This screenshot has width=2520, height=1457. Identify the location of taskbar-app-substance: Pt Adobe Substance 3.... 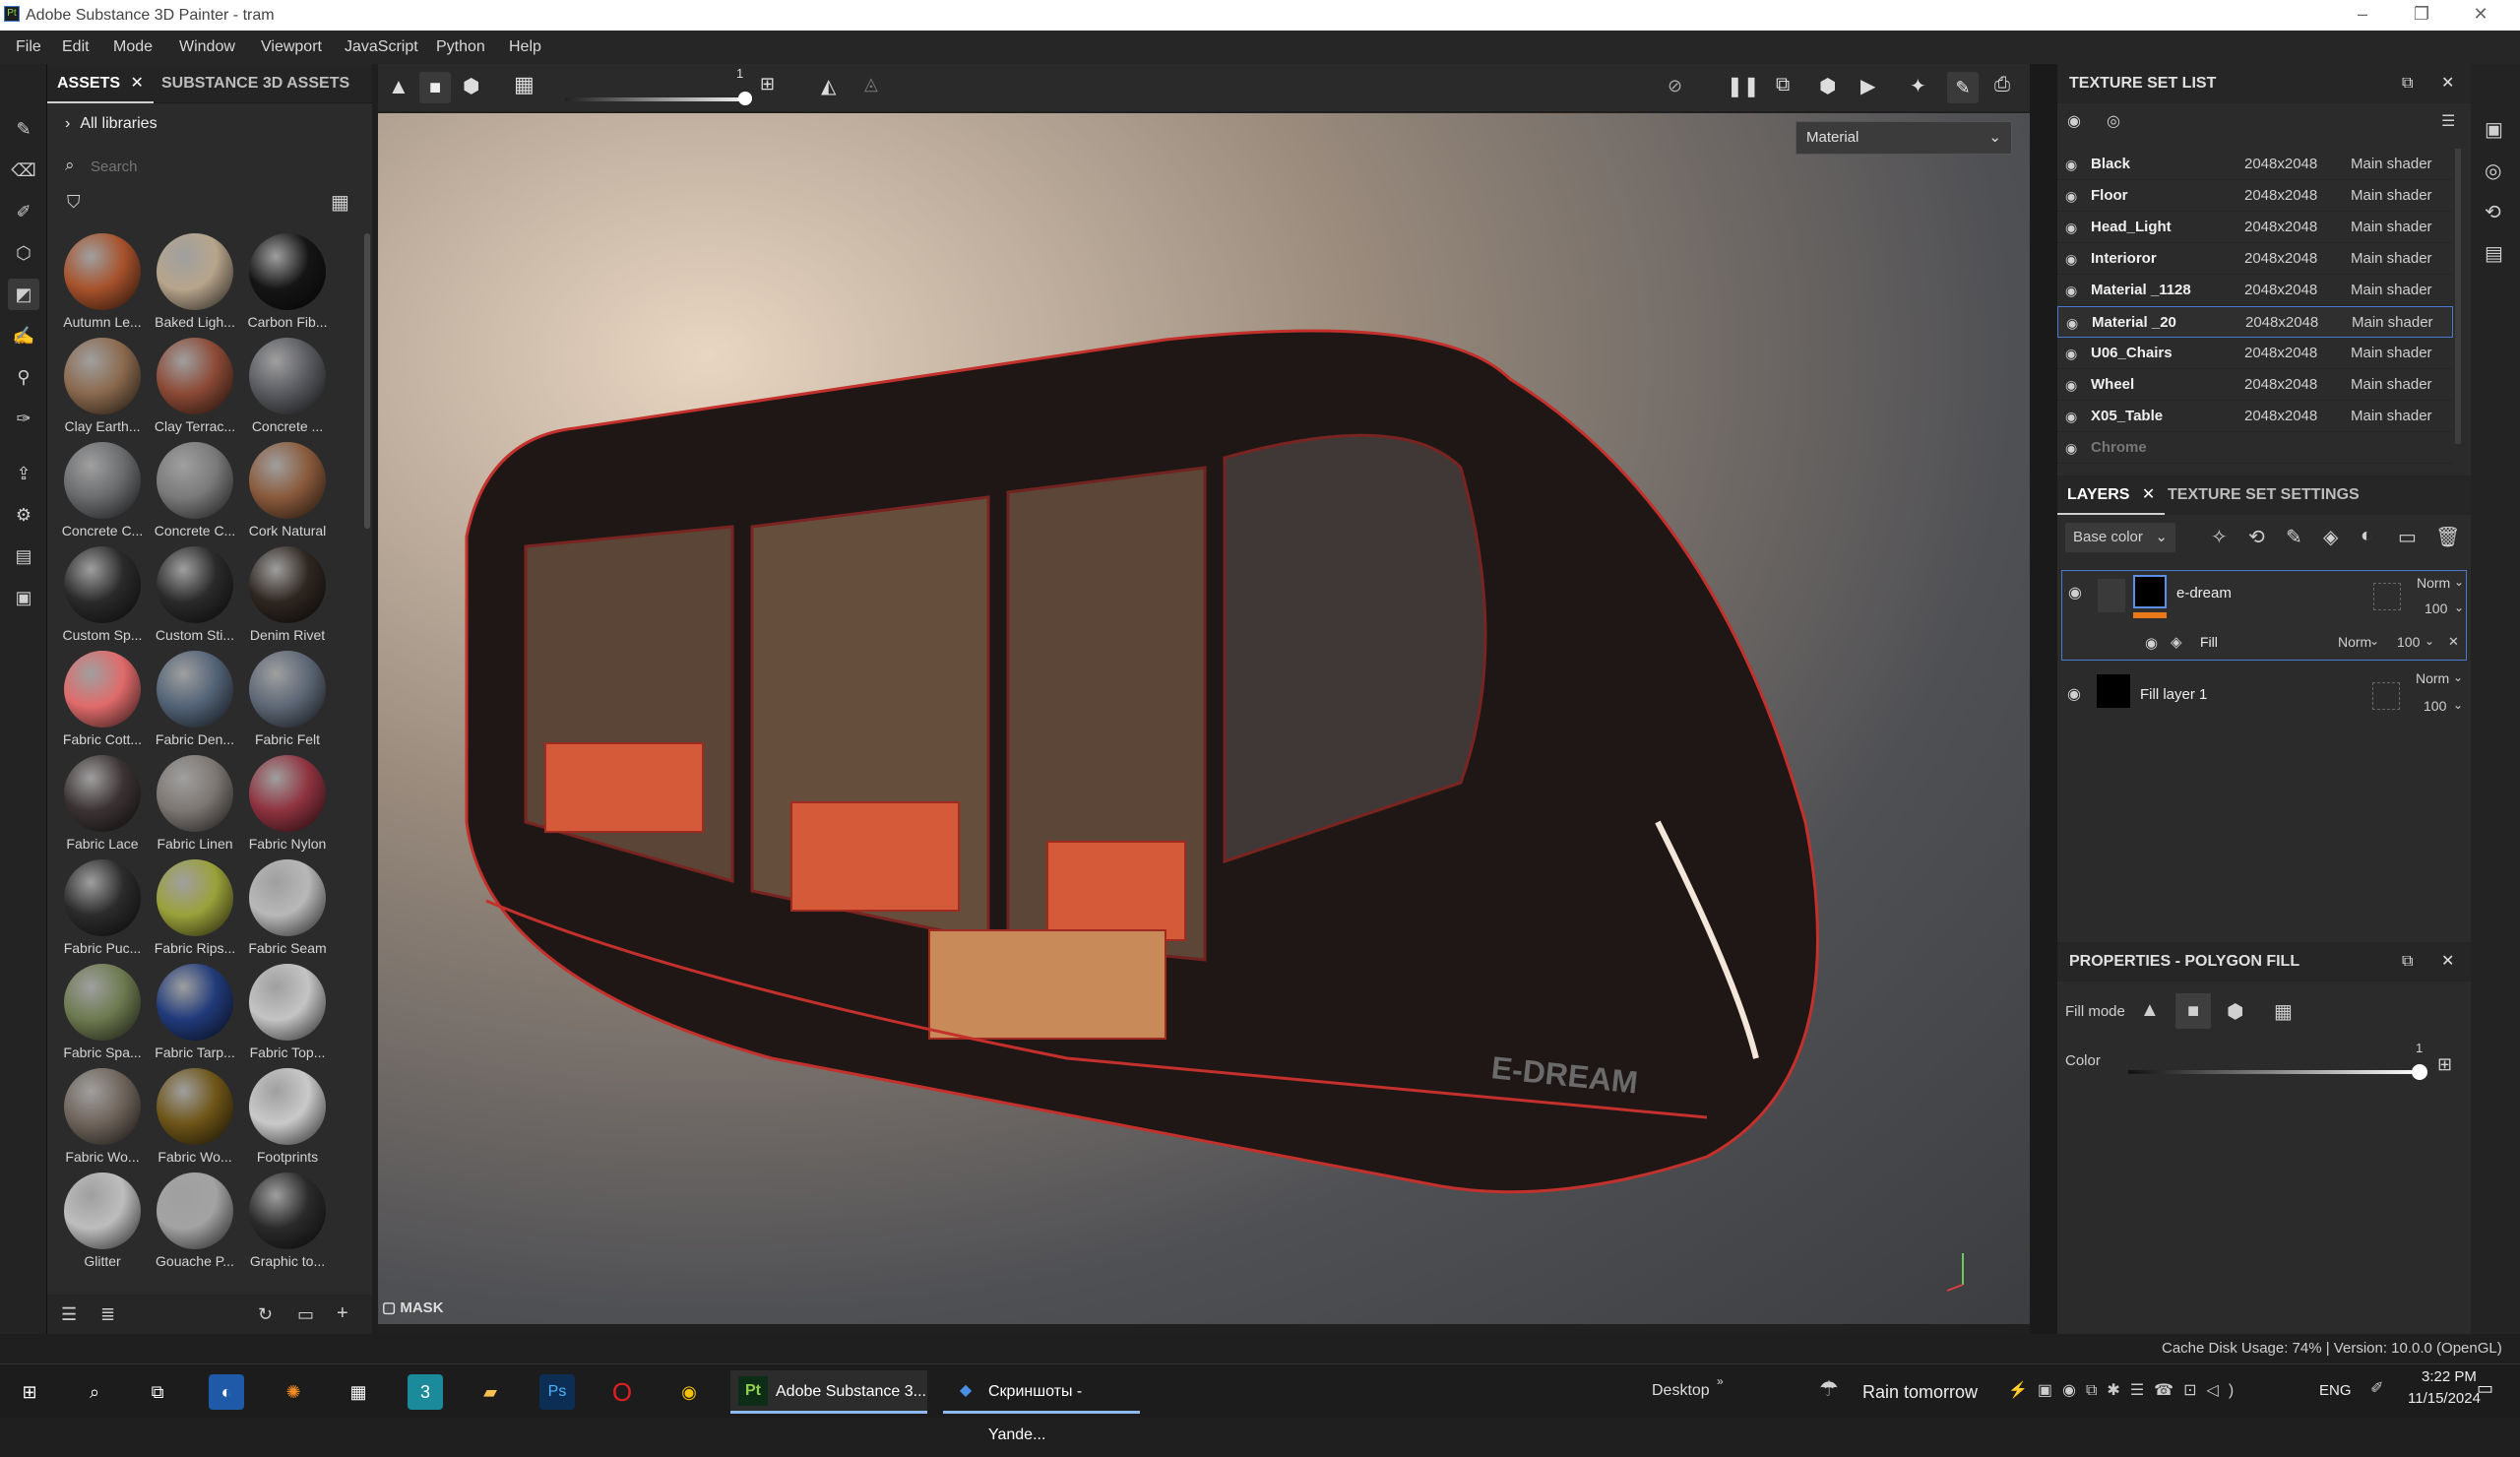
(828, 1392).